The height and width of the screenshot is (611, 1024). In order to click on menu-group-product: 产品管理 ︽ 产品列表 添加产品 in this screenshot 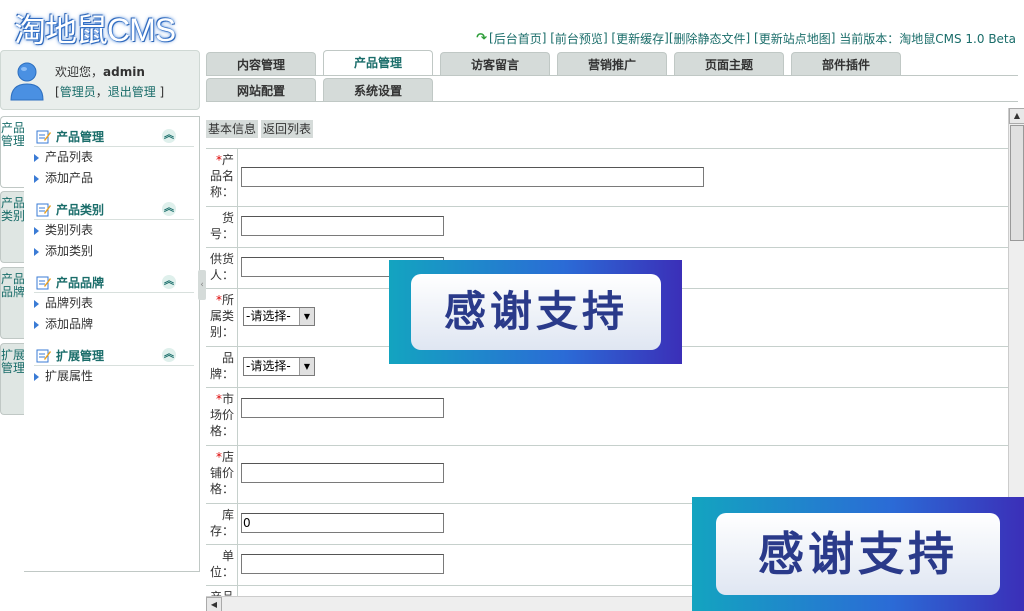, I will do `click(114, 158)`.